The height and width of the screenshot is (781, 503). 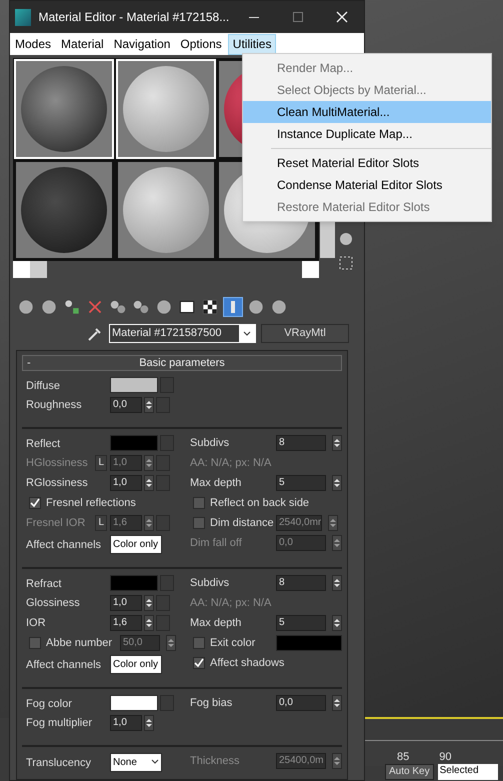 What do you see at coordinates (260, 503) in the screenshot?
I see `checkbox-label: Reflect on back side` at bounding box center [260, 503].